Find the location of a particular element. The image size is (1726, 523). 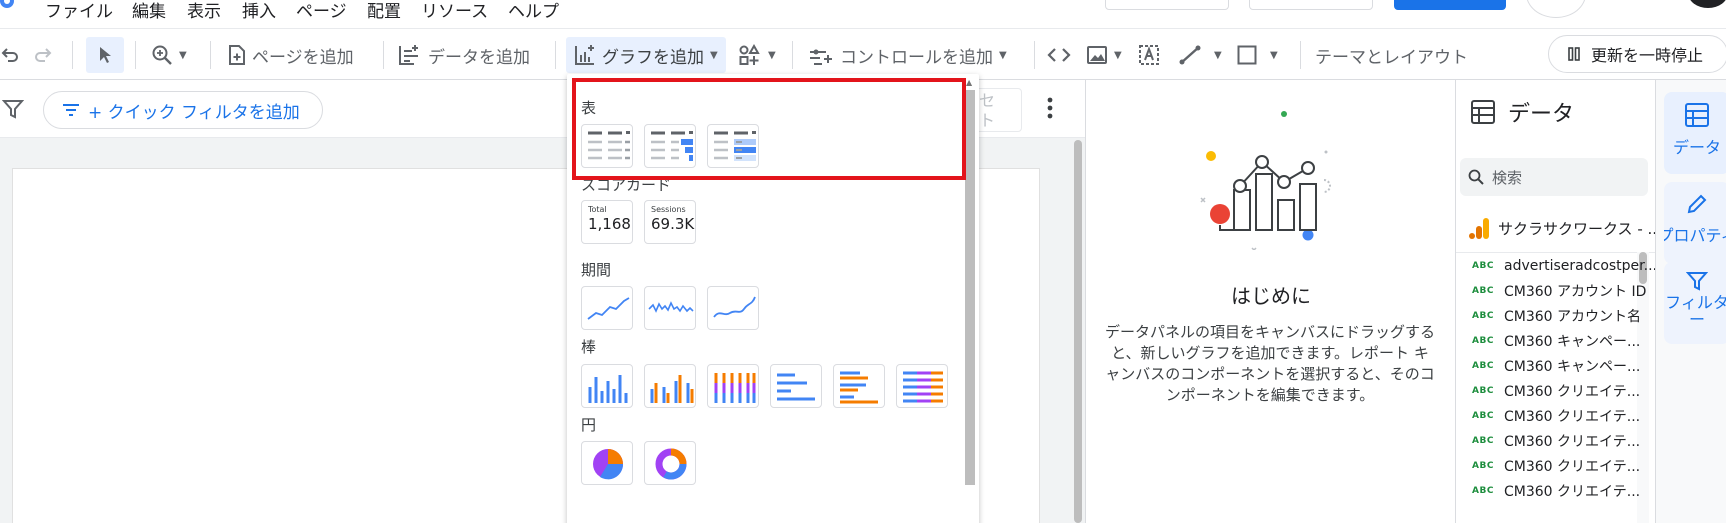

text-box-button is located at coordinates (1149, 55).